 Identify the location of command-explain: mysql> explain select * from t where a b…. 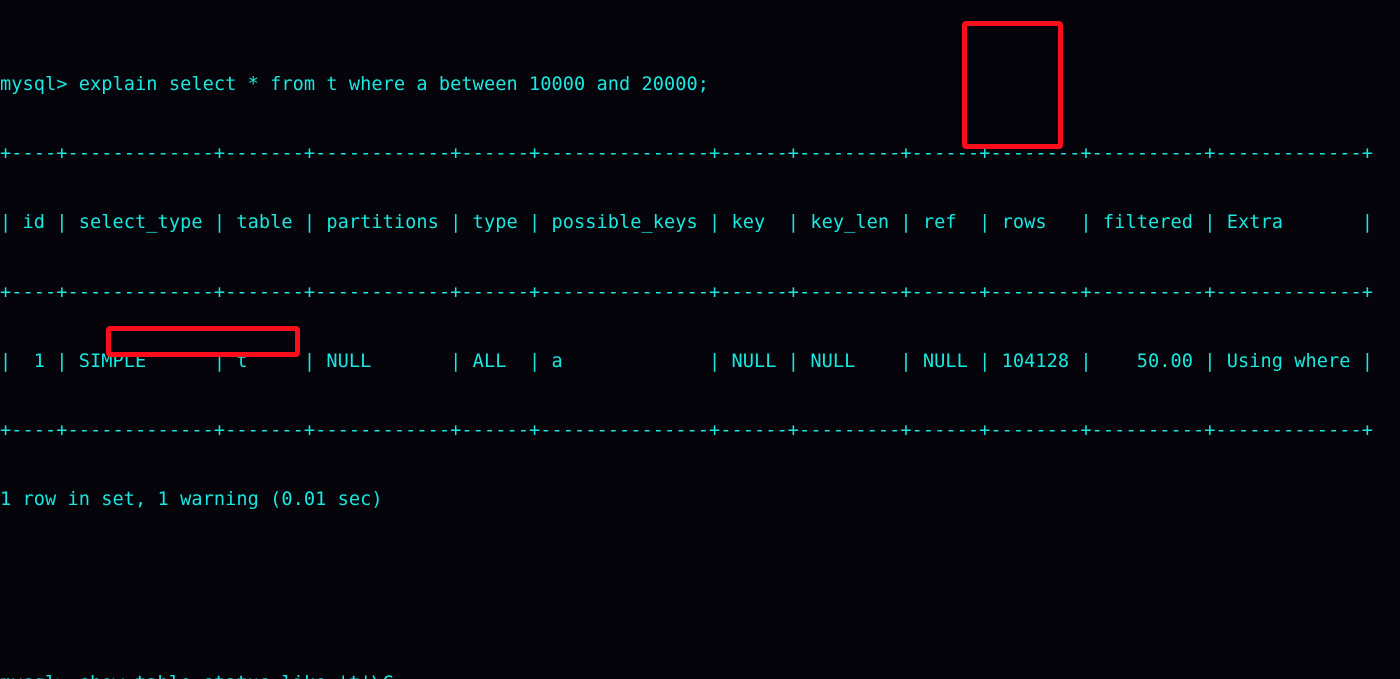
(355, 85).